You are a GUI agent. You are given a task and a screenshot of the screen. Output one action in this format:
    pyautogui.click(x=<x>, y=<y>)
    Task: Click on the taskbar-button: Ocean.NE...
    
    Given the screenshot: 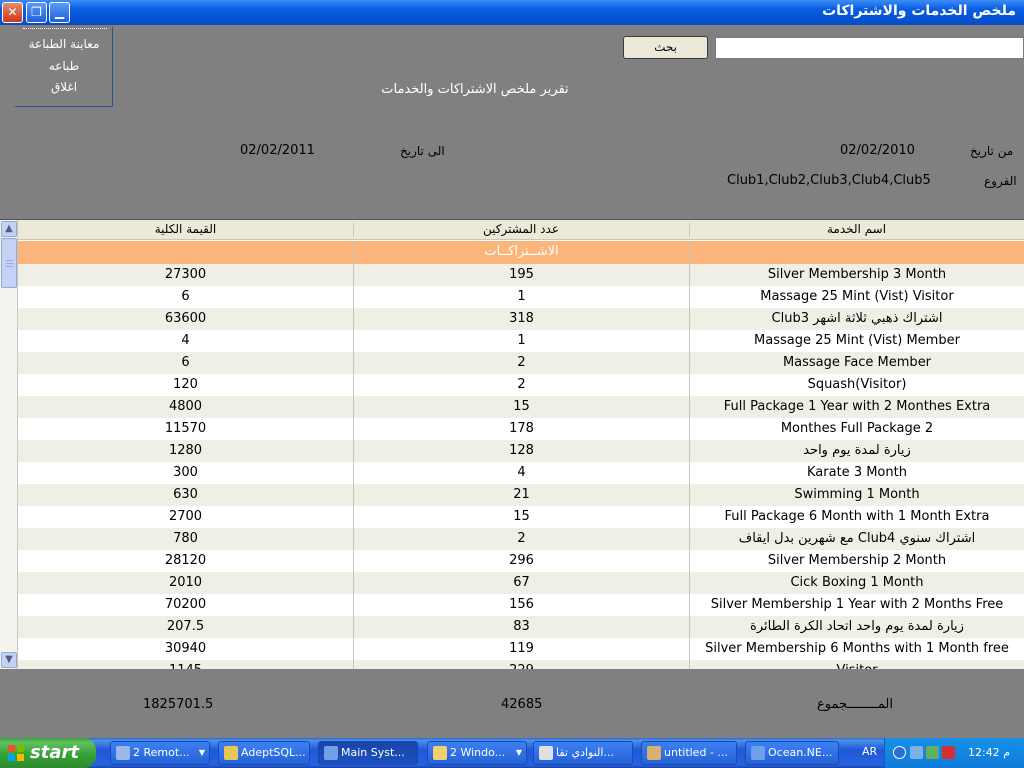 What is the action you would take?
    pyautogui.click(x=792, y=753)
    